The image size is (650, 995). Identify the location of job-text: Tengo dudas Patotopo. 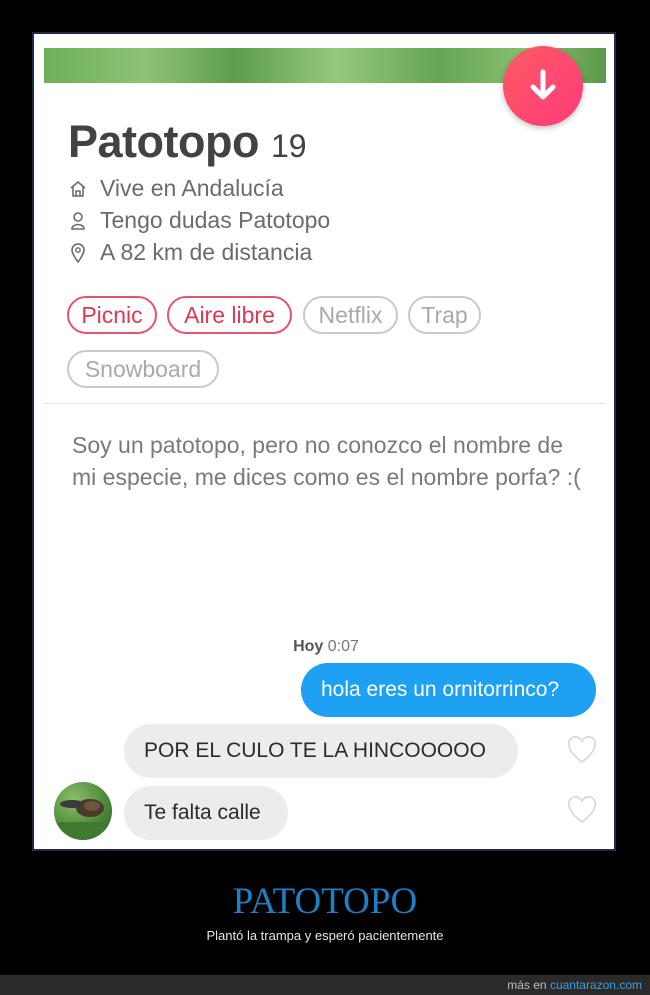
(215, 220).